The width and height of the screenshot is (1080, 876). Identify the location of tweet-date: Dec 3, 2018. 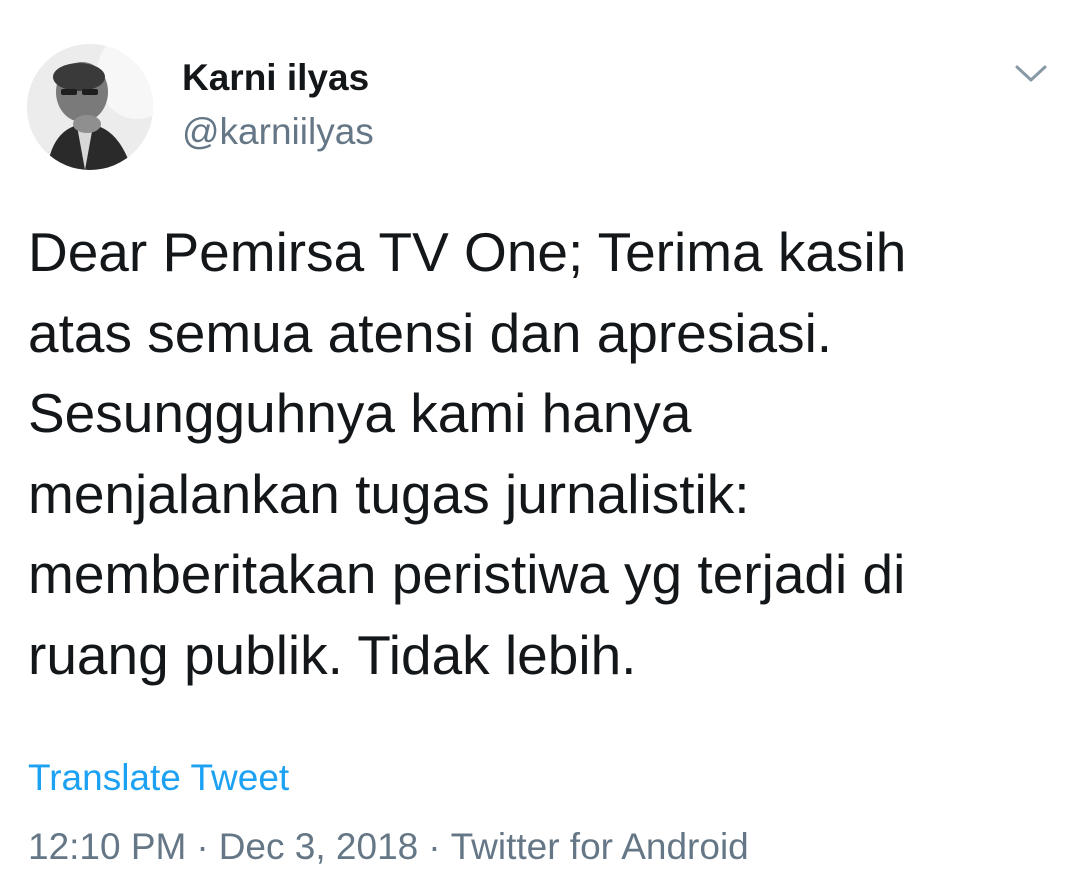
(319, 846).